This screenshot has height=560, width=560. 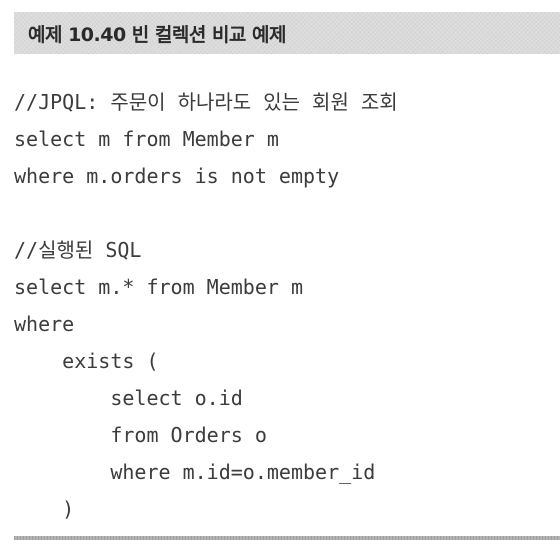 I want to click on bottom-rule, so click(x=287, y=538).